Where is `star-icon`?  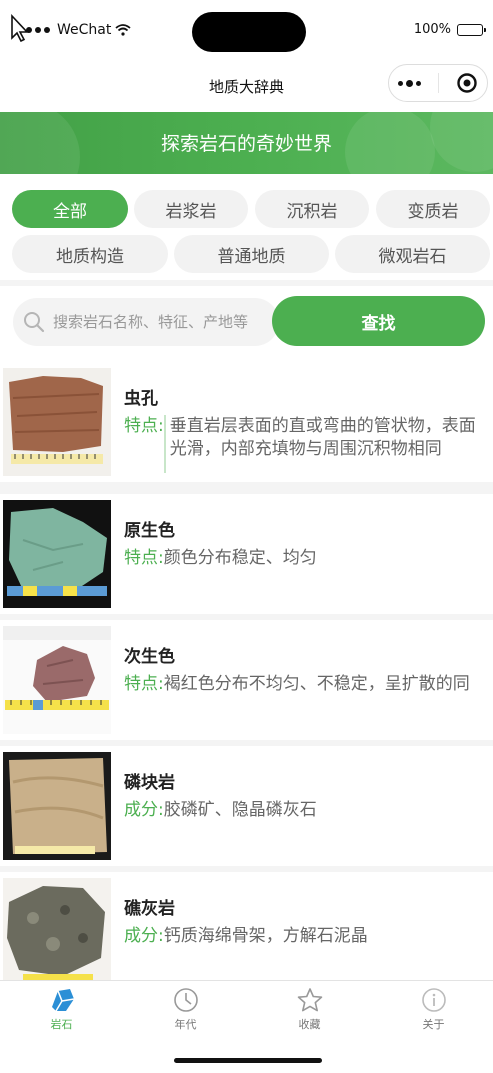
star-icon is located at coordinates (309, 1000).